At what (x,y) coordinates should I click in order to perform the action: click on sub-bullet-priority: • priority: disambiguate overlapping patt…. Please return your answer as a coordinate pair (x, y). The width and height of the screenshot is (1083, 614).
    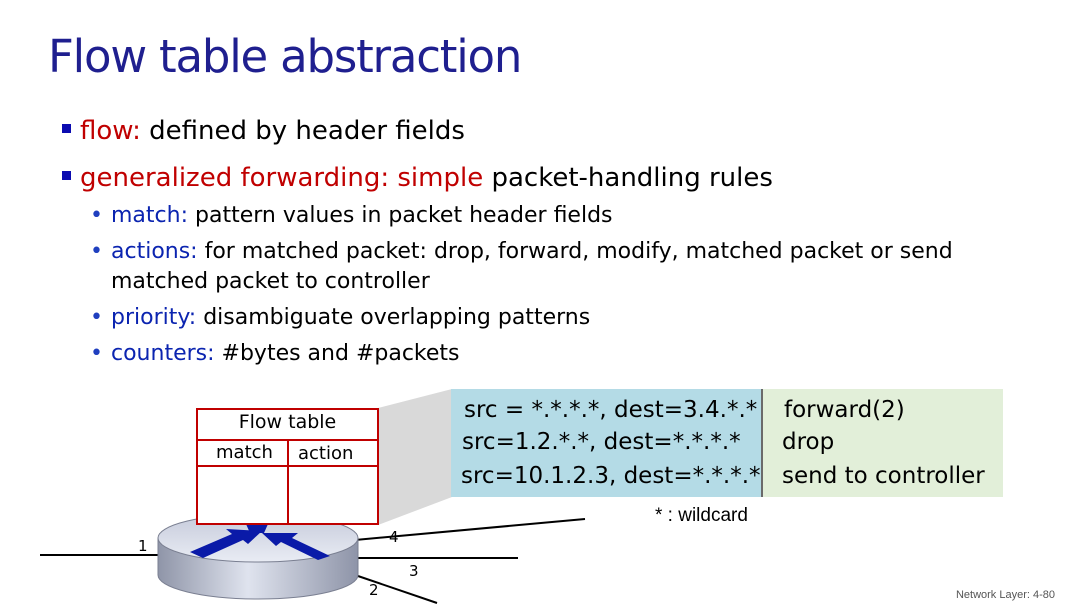
    Looking at the image, I should click on (550, 318).